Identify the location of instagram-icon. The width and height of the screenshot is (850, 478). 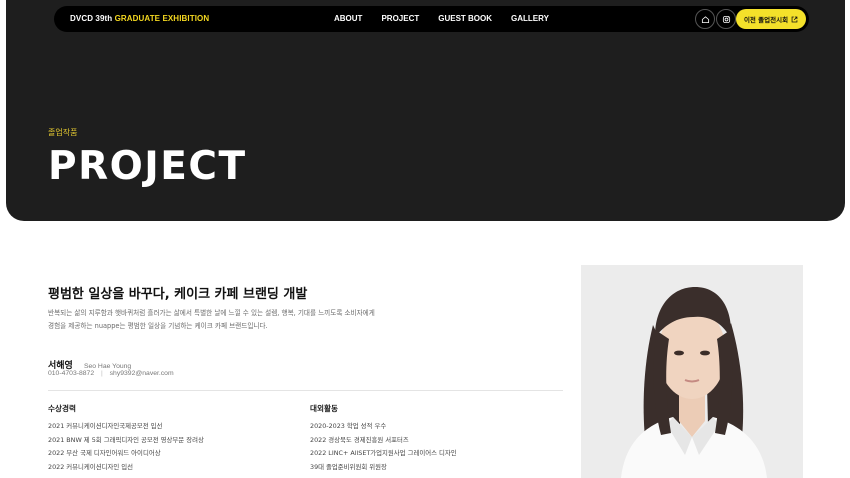
(726, 19).